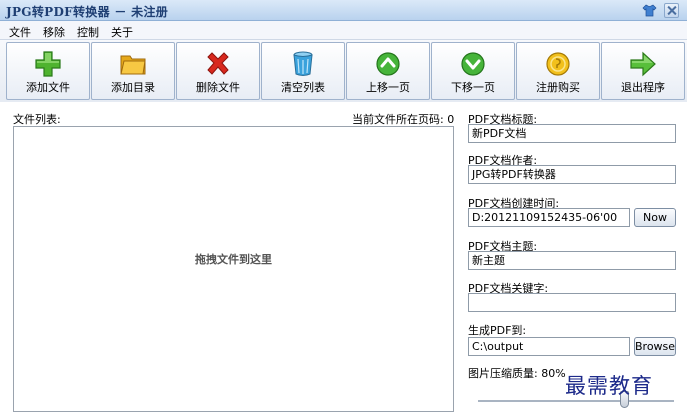 The image size is (687, 412). I want to click on delete-file-button: 删除文件, so click(218, 71).